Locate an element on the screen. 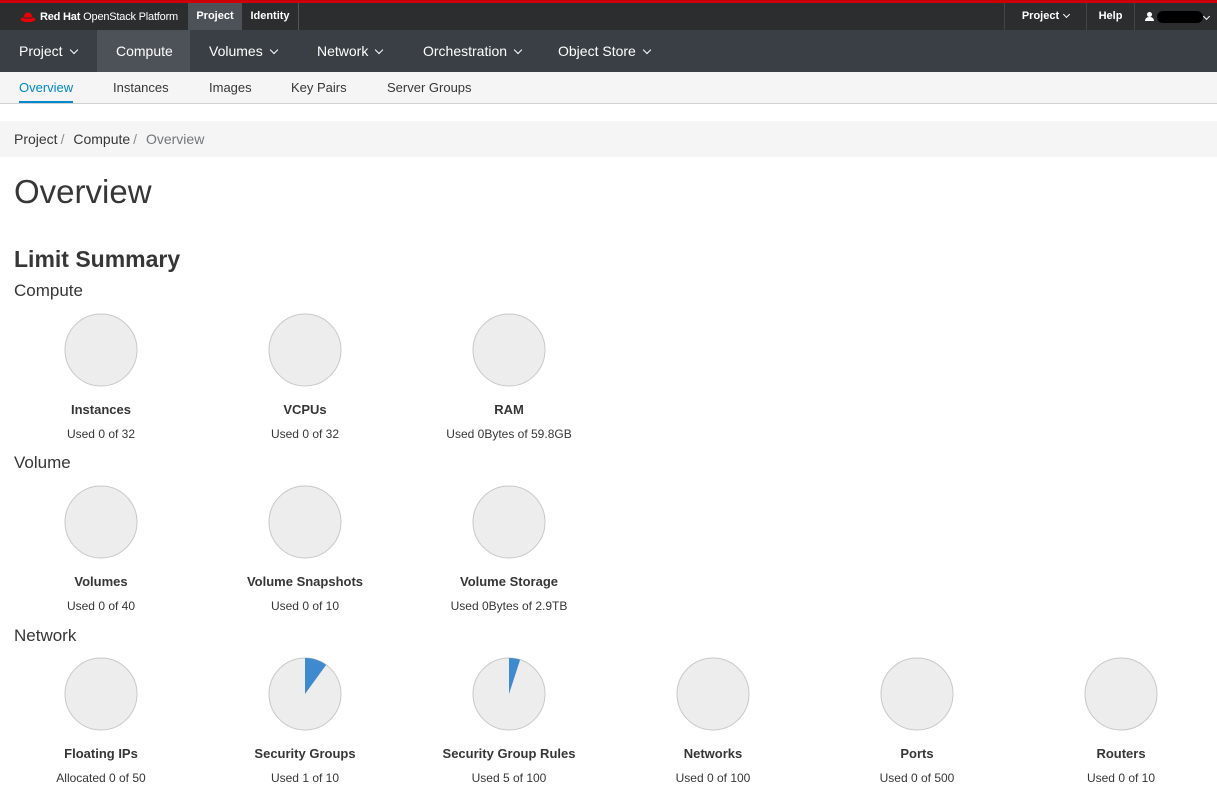  pie-chart-security-group-rules: Security Group Rules Used 5 of 100 is located at coordinates (509, 720).